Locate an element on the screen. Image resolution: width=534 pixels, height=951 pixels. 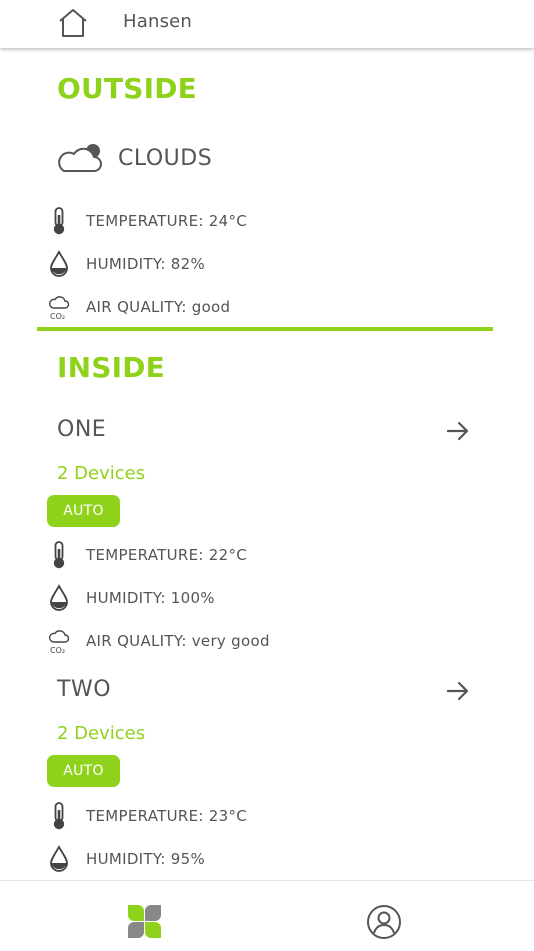
room-two-auto-badge: AUTO is located at coordinates (83, 771).